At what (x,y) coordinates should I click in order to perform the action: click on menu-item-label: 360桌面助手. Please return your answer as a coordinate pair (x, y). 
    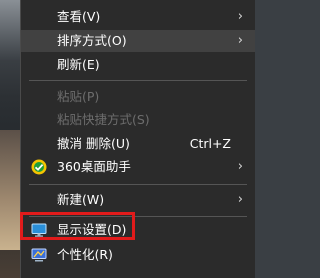
    Looking at the image, I should click on (94, 166).